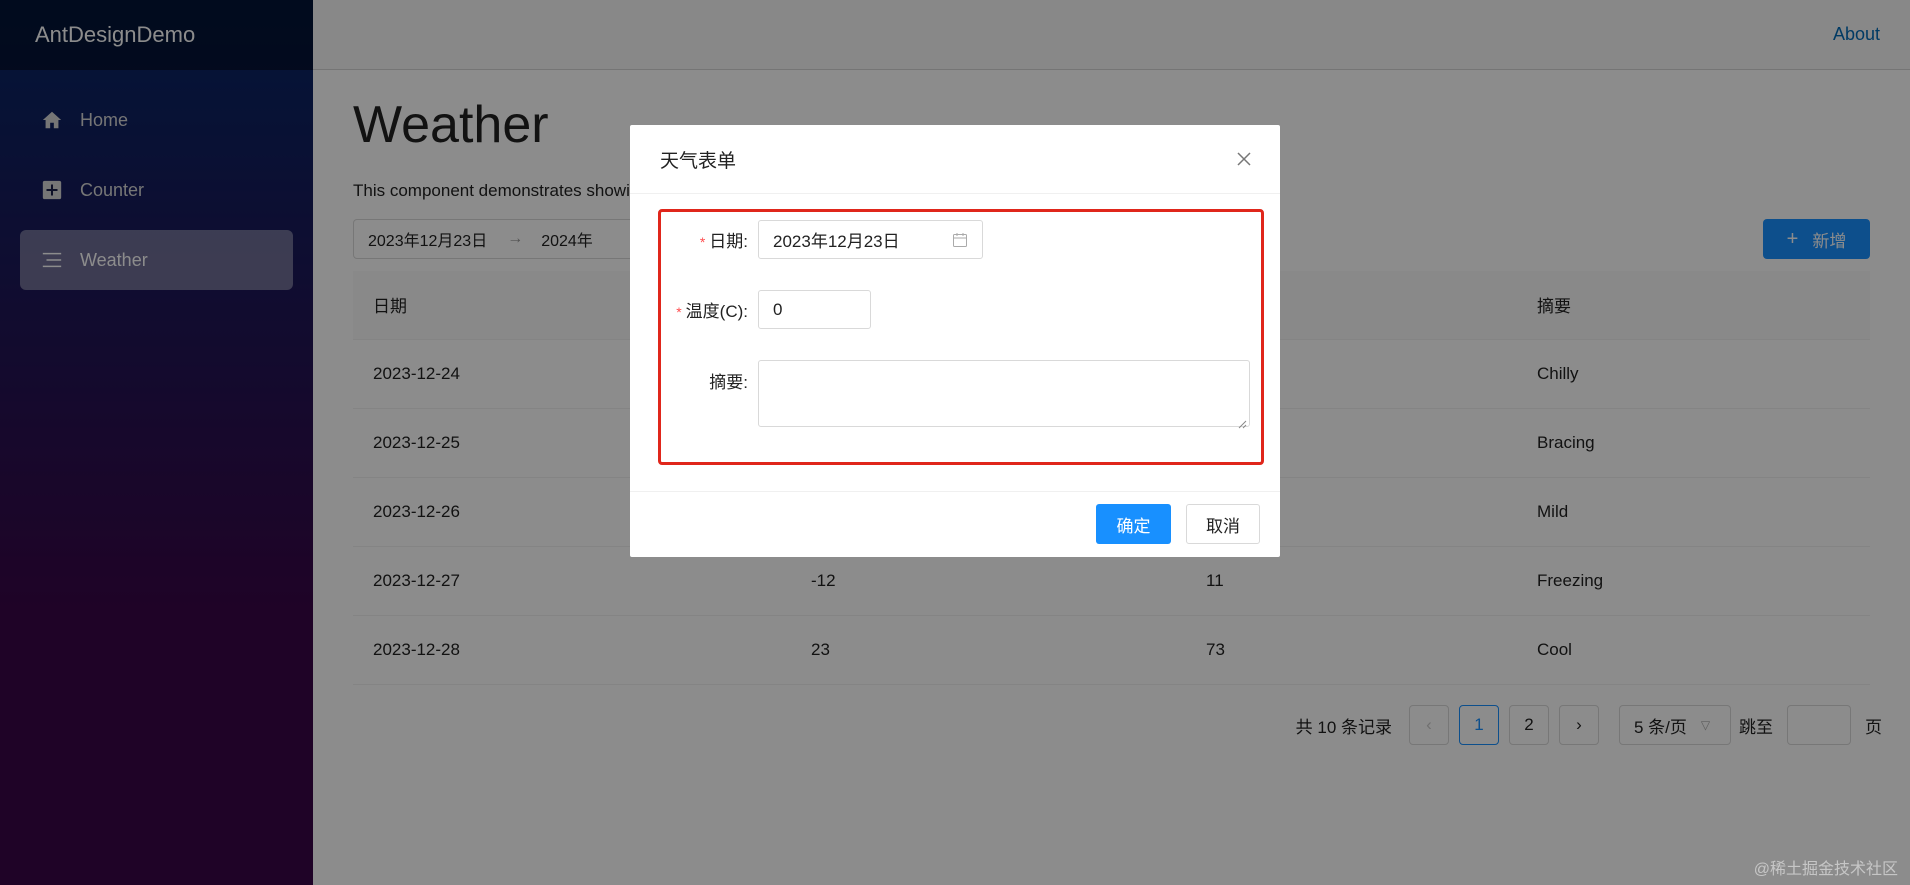  What do you see at coordinates (1133, 524) in the screenshot?
I see `ok-button: 确定` at bounding box center [1133, 524].